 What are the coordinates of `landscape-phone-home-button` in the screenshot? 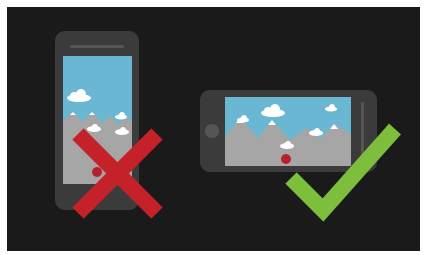 It's located at (212, 131).